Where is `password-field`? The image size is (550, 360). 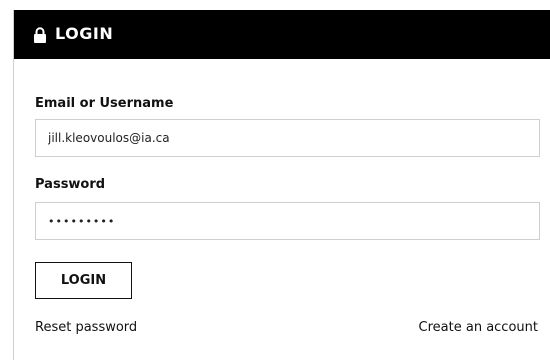
password-field is located at coordinates (287, 221).